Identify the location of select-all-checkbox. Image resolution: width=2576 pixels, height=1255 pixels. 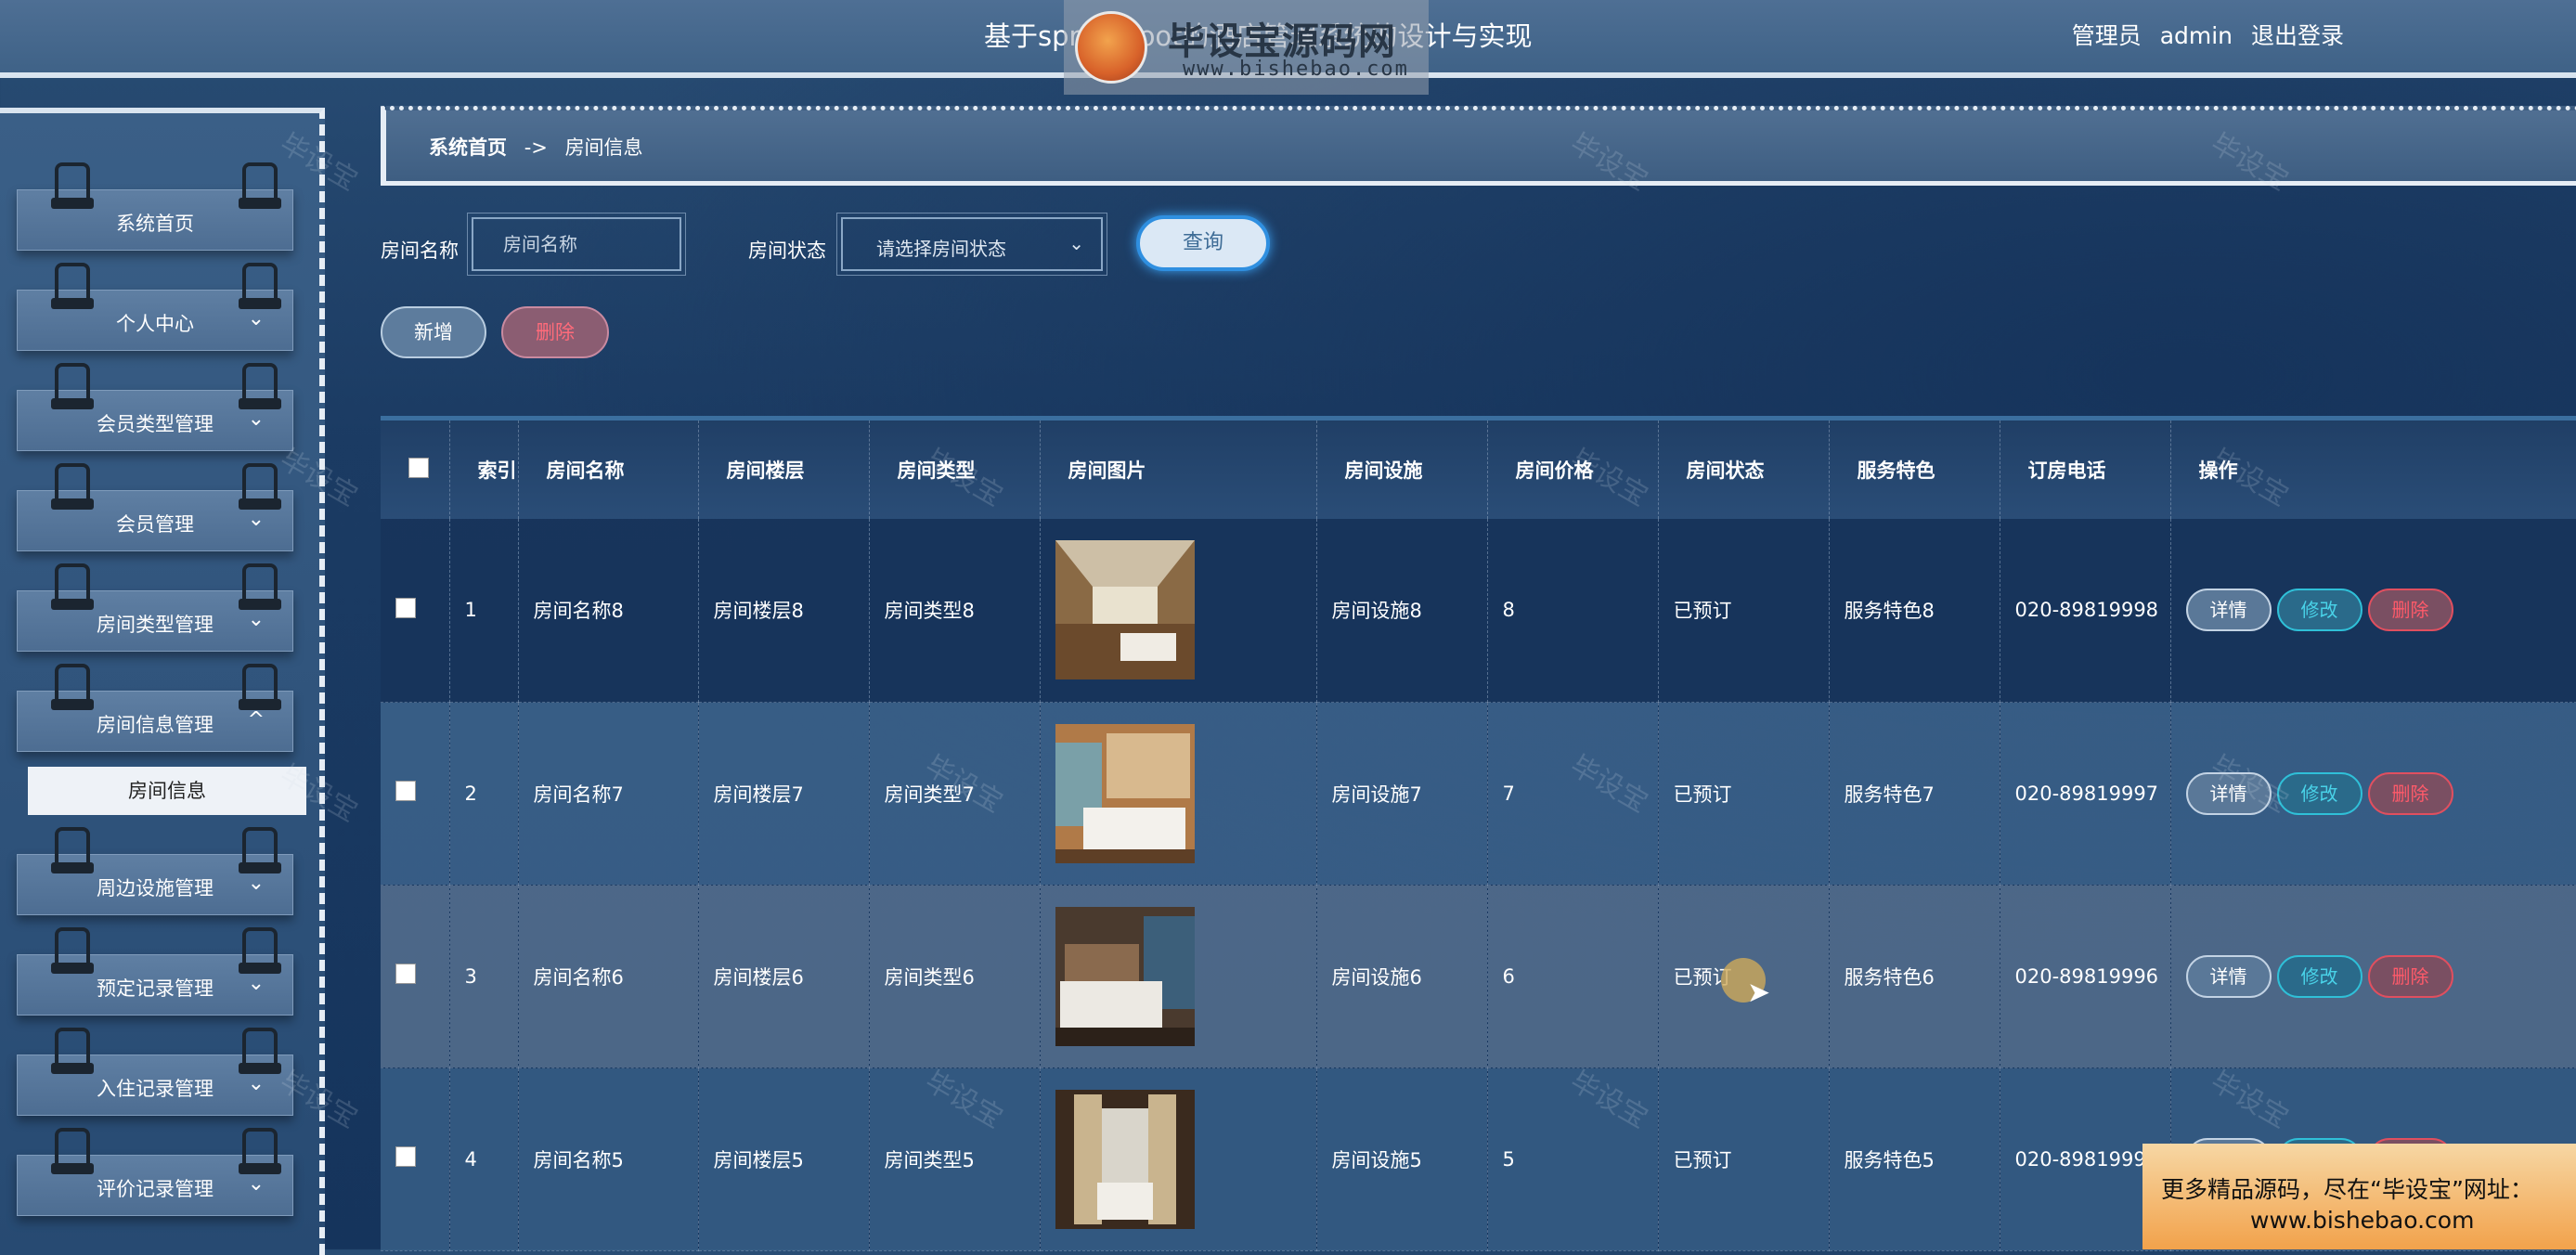
(418, 467).